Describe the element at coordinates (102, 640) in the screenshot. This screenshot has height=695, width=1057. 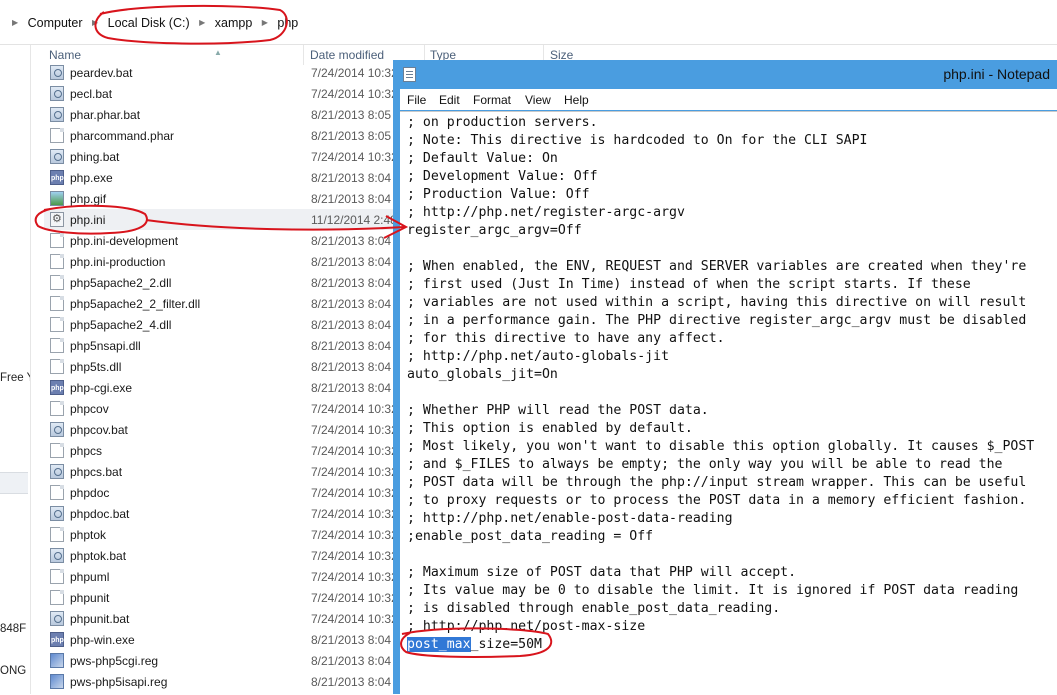
I see `file-name: php-win.exe` at that location.